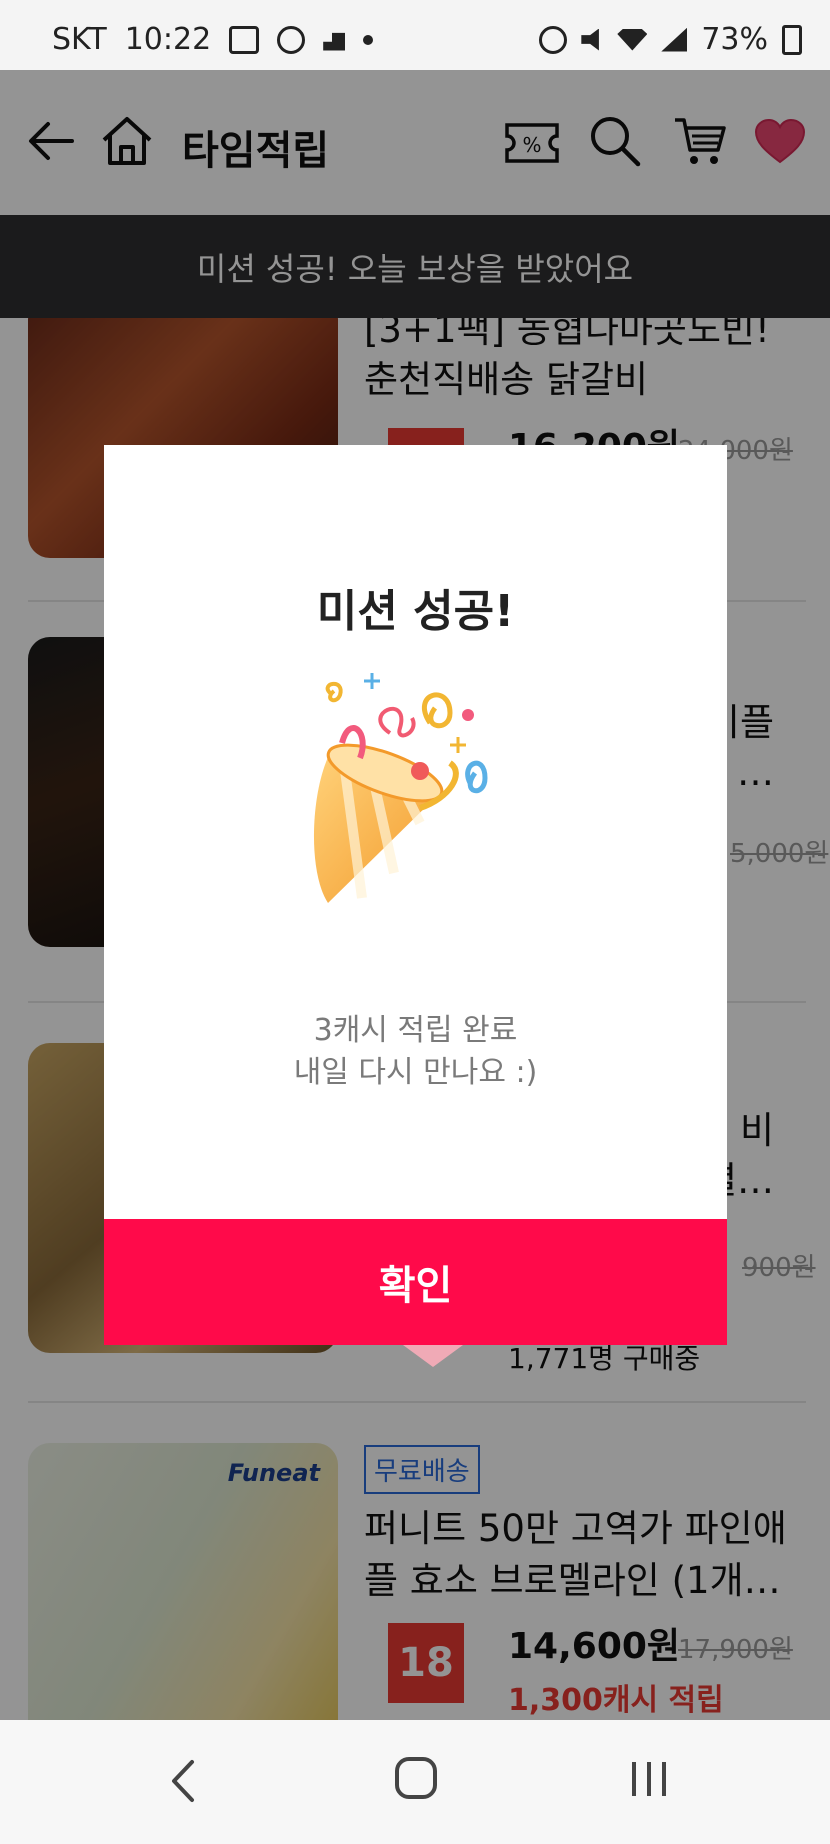  Describe the element at coordinates (415, 611) in the screenshot. I see `modal-title: 미션 성공!` at that location.